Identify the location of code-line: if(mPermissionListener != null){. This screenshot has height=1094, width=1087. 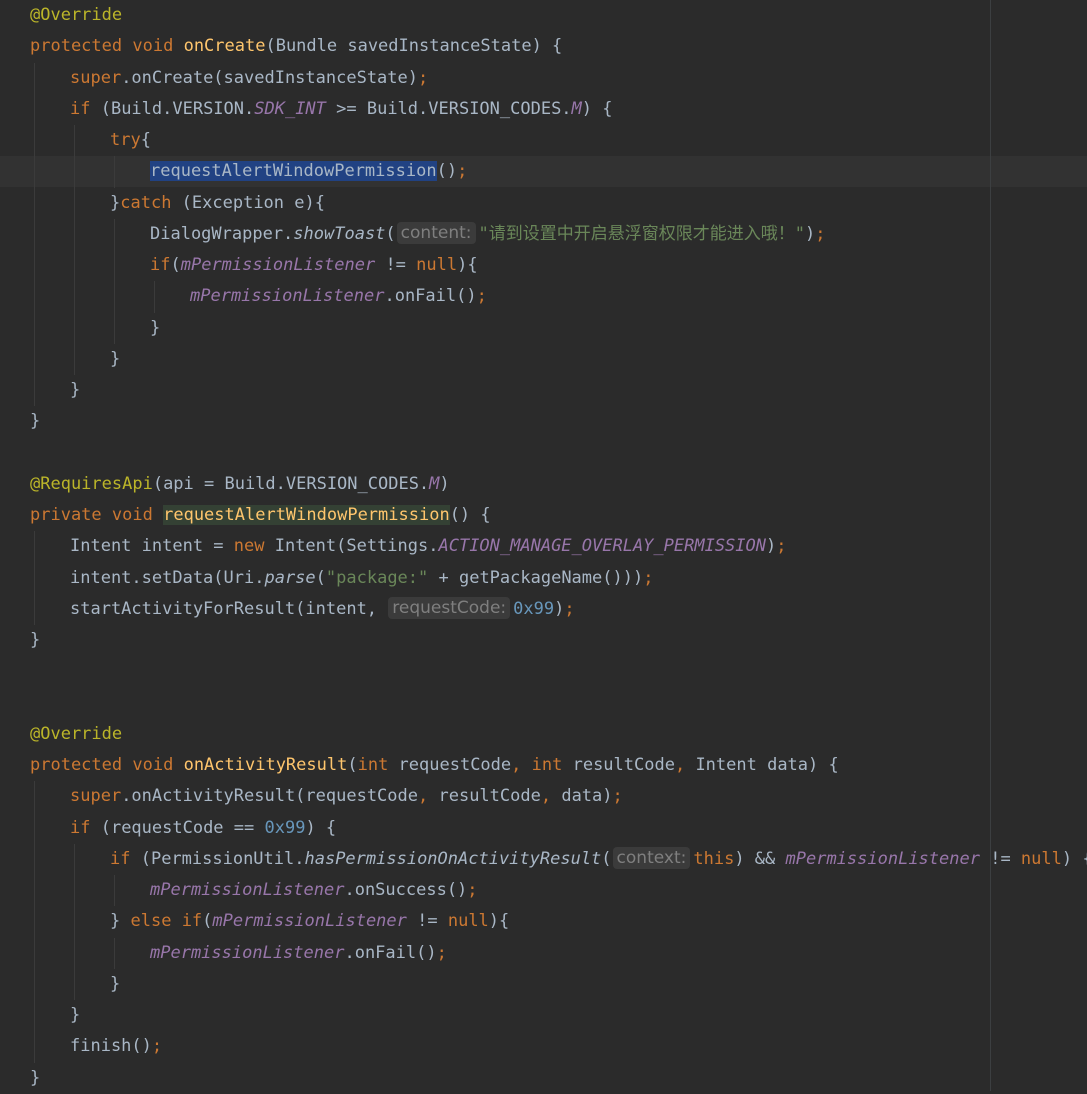
(314, 265).